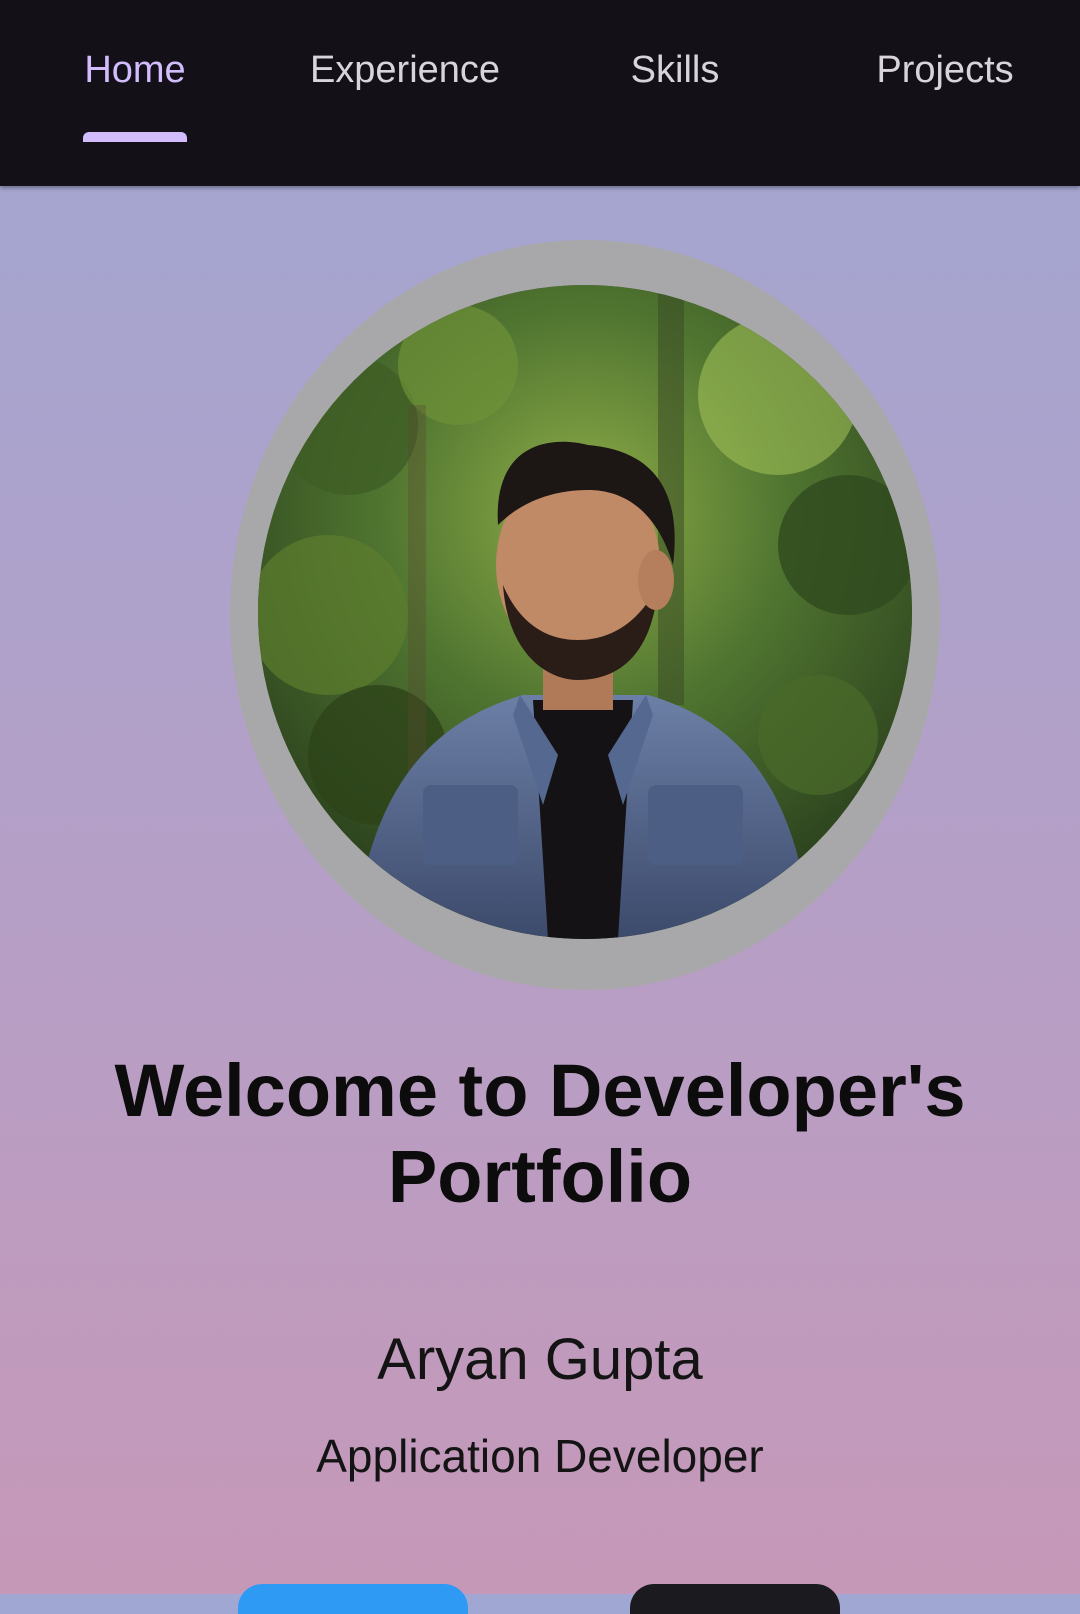 The width and height of the screenshot is (1080, 1614). I want to click on secondary-action-button, so click(735, 1599).